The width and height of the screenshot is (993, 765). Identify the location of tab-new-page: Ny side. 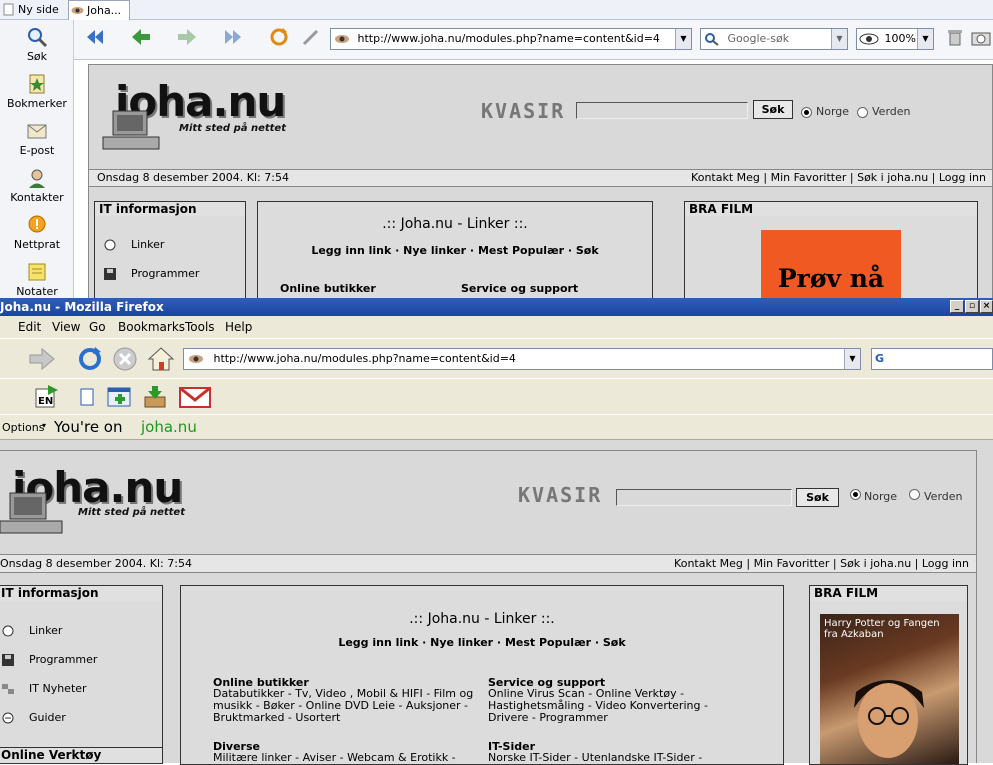
(31, 10).